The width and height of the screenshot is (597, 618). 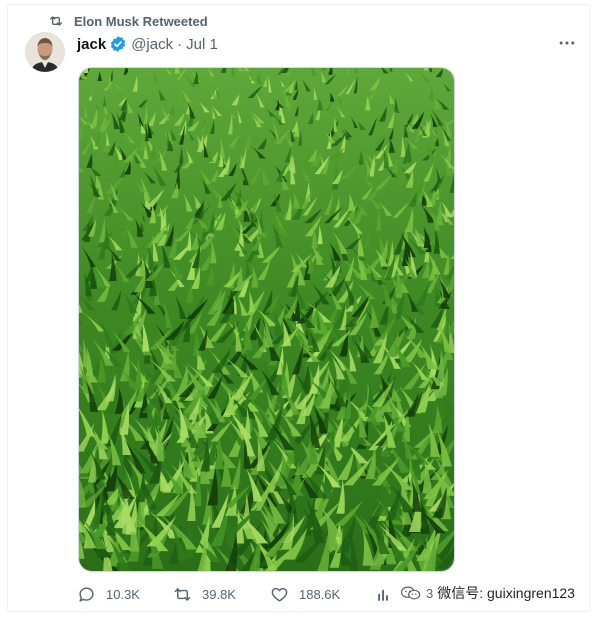 What do you see at coordinates (426, 69) in the screenshot?
I see `grass-blade` at bounding box center [426, 69].